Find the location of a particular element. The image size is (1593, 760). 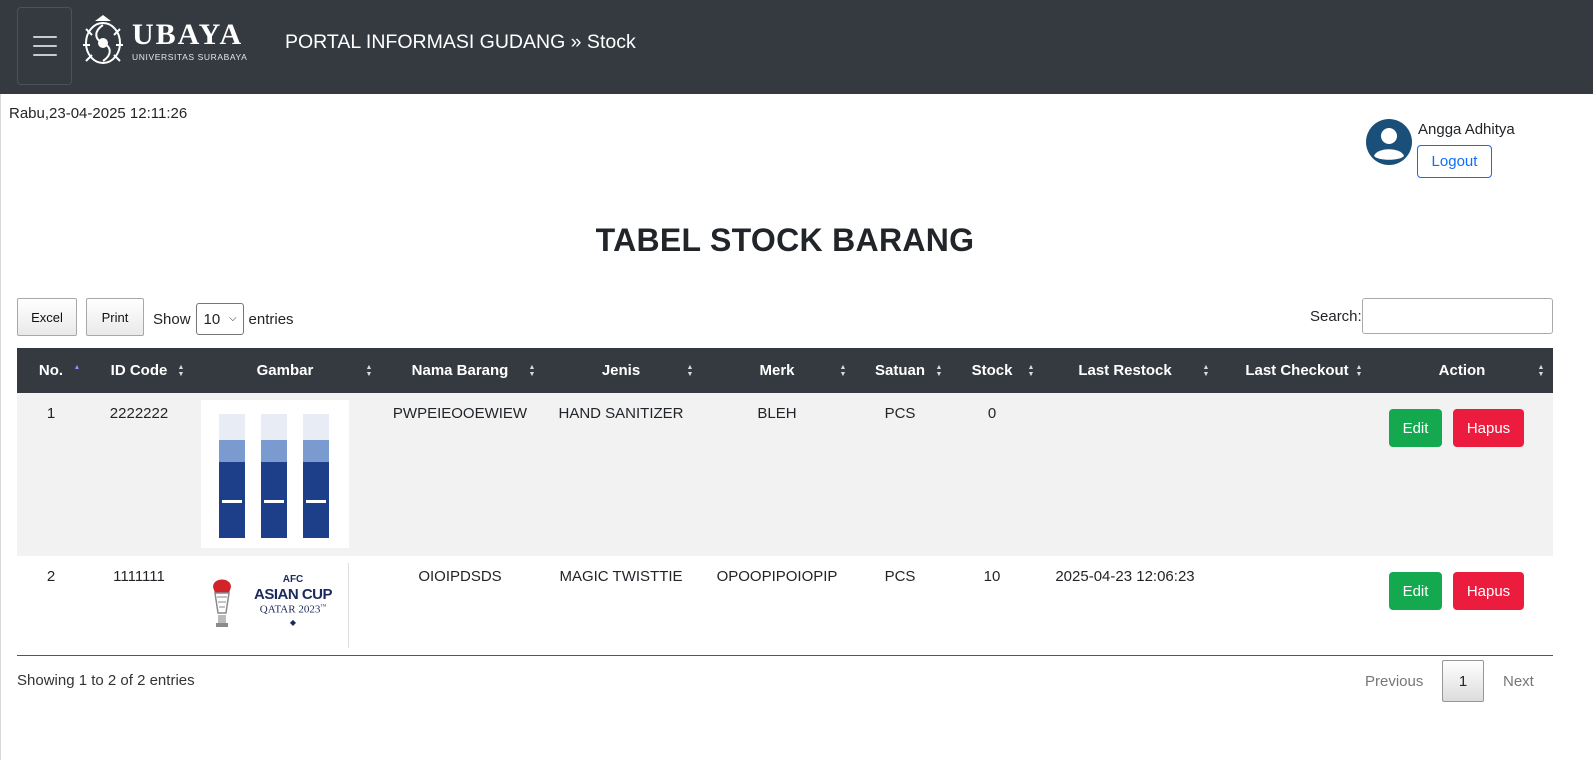

afc-logo-text-asian-cup: ASIAN CUP is located at coordinates (293, 594).